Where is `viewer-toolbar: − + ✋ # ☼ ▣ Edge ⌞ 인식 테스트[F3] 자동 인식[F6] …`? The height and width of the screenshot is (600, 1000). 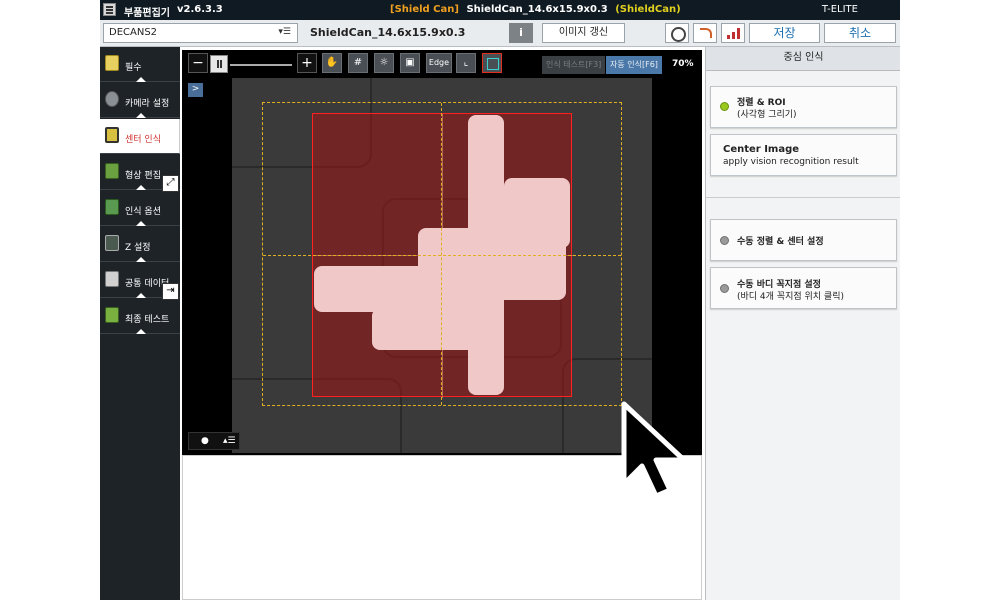
viewer-toolbar: − + ✋ # ☼ ▣ Edge ⌞ 인식 테스트[F3] 자동 인식[F6] … is located at coordinates (442, 64).